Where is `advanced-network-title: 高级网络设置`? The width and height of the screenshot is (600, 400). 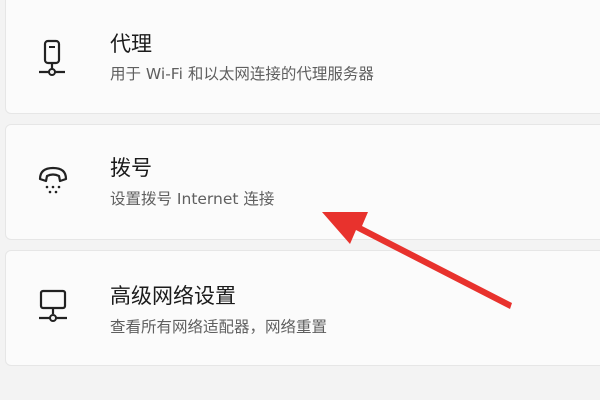 advanced-network-title: 高级网络设置 is located at coordinates (173, 296).